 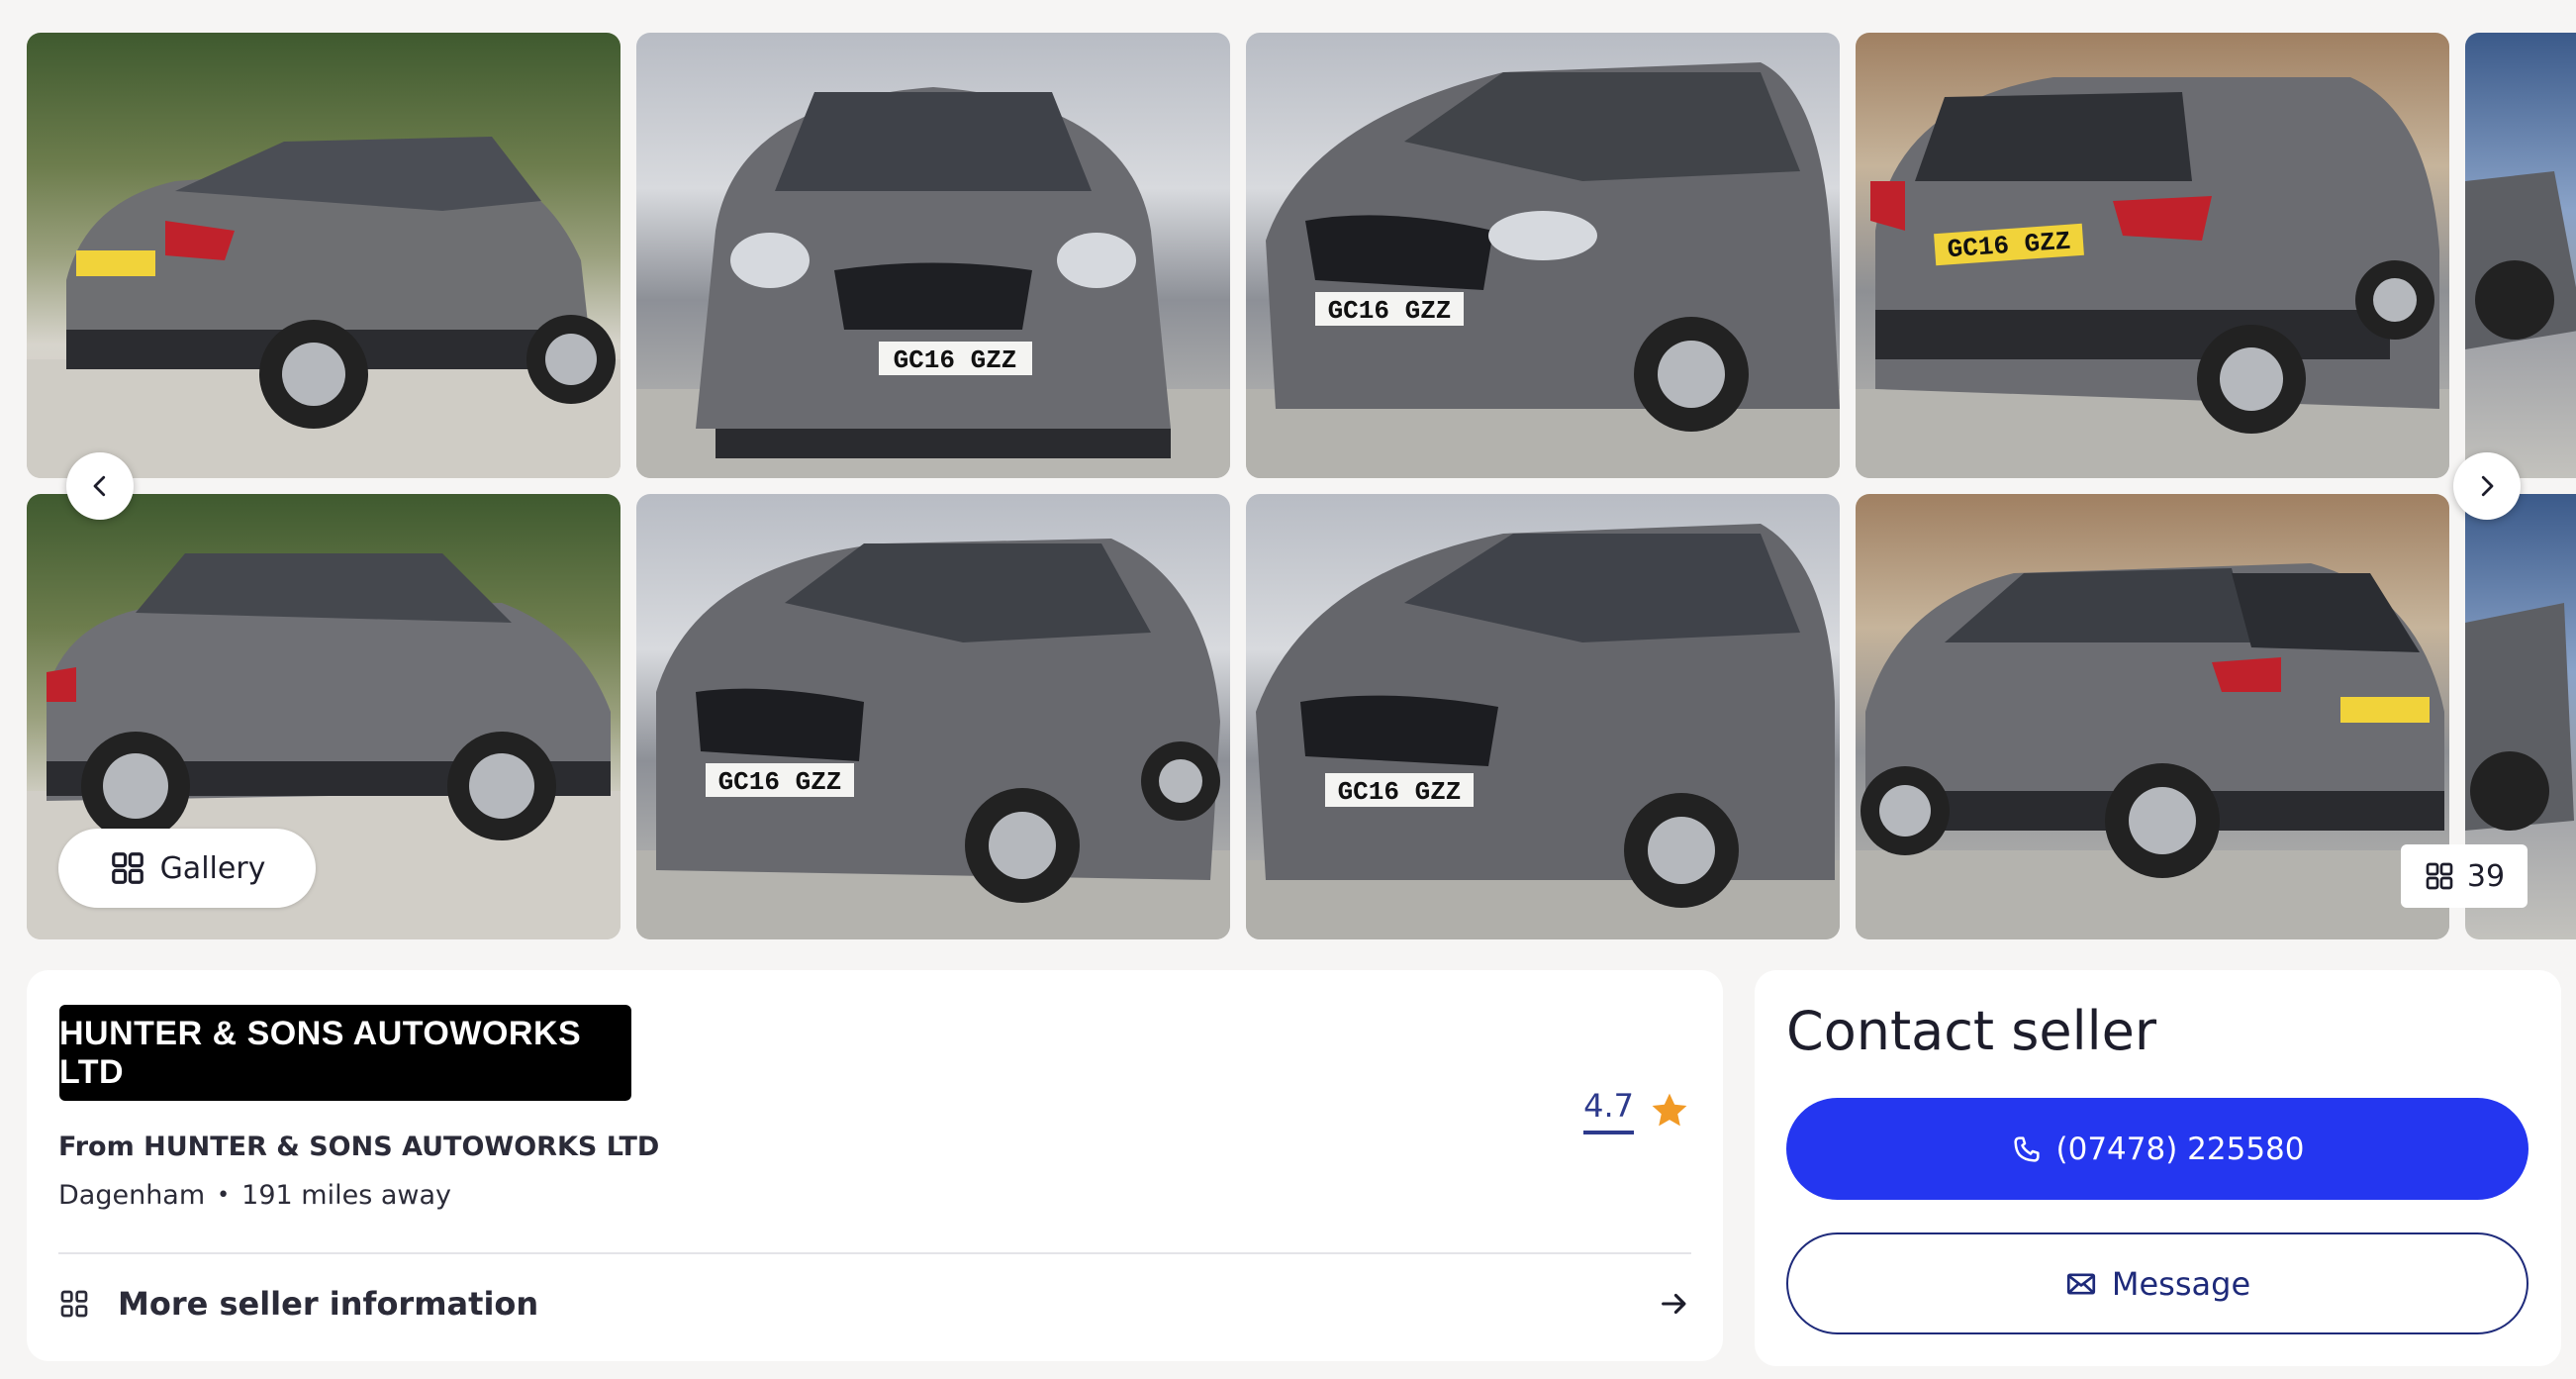 I want to click on photo-count: 39, so click(x=2486, y=876).